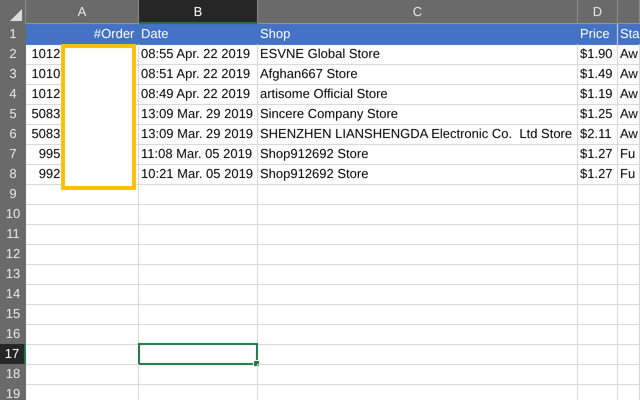  I want to click on table-cell: Date, so click(198, 34).